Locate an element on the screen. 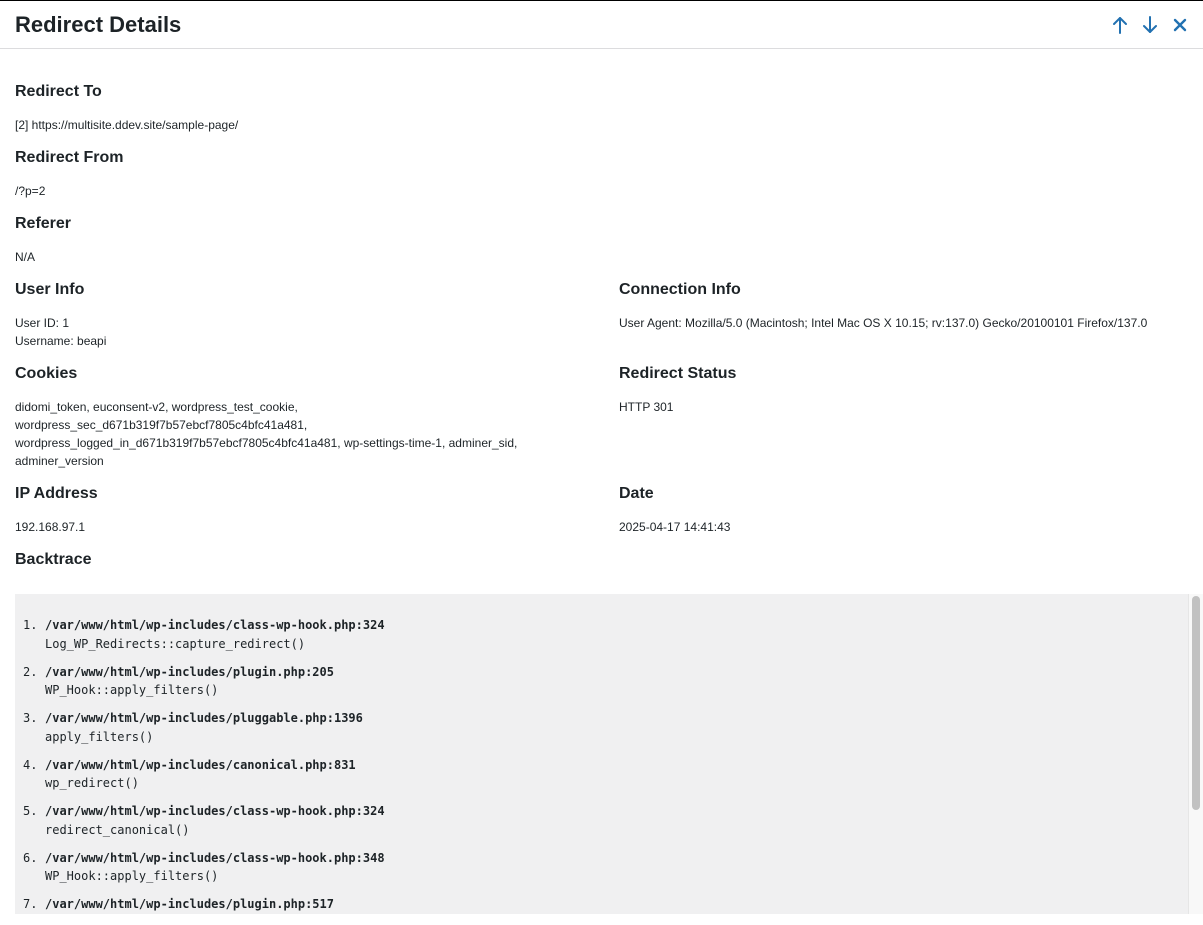 The width and height of the screenshot is (1203, 925). redirect-from-heading: Redirect From is located at coordinates (69, 157).